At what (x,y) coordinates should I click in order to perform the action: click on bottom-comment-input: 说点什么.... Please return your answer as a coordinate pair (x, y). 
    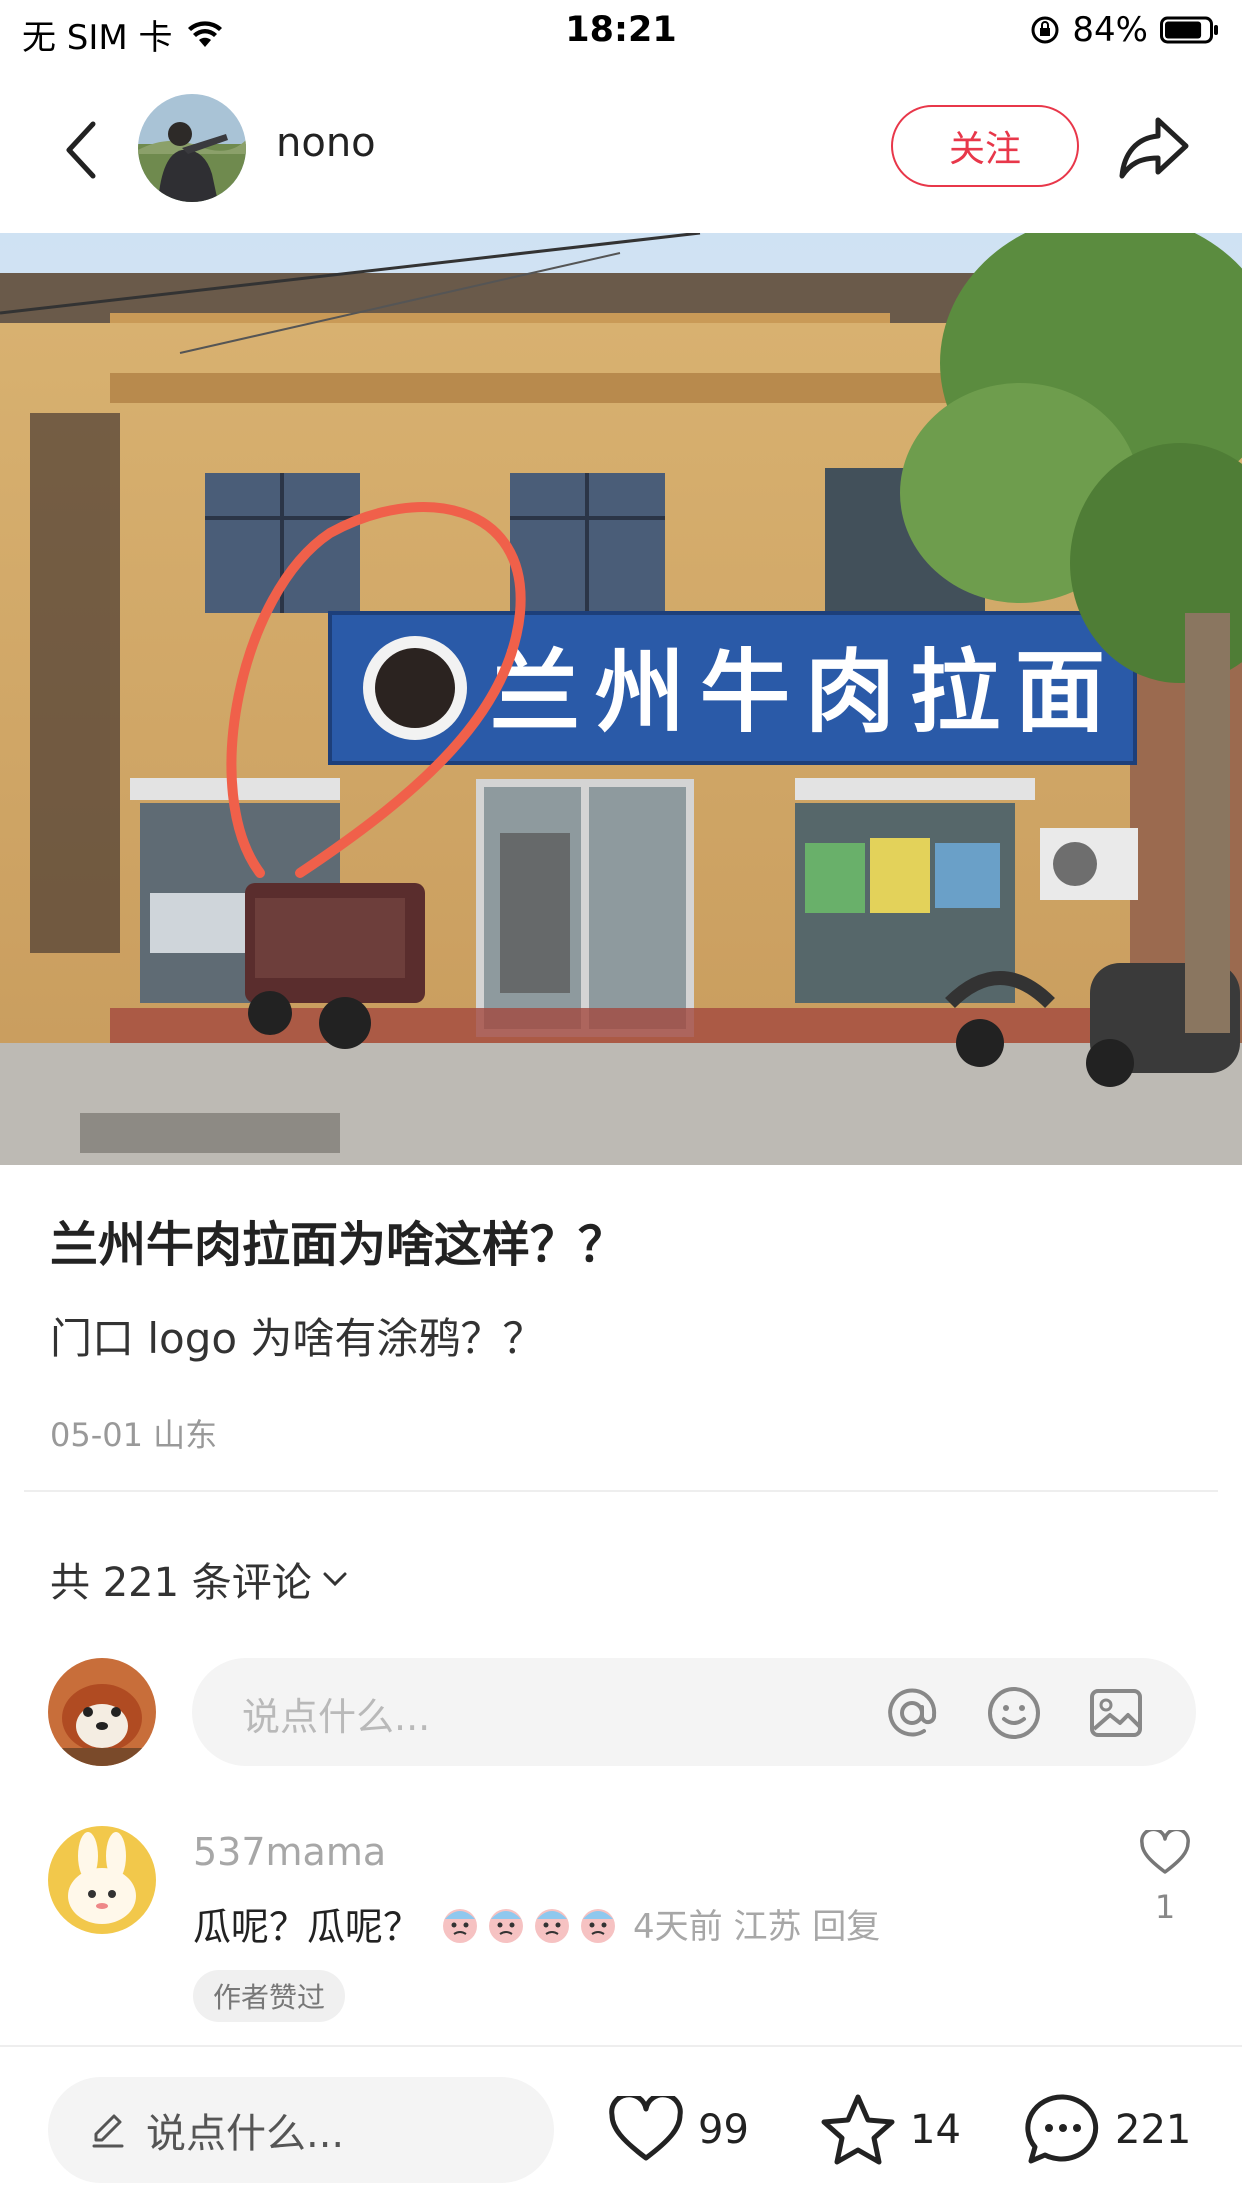
    Looking at the image, I should click on (301, 2130).